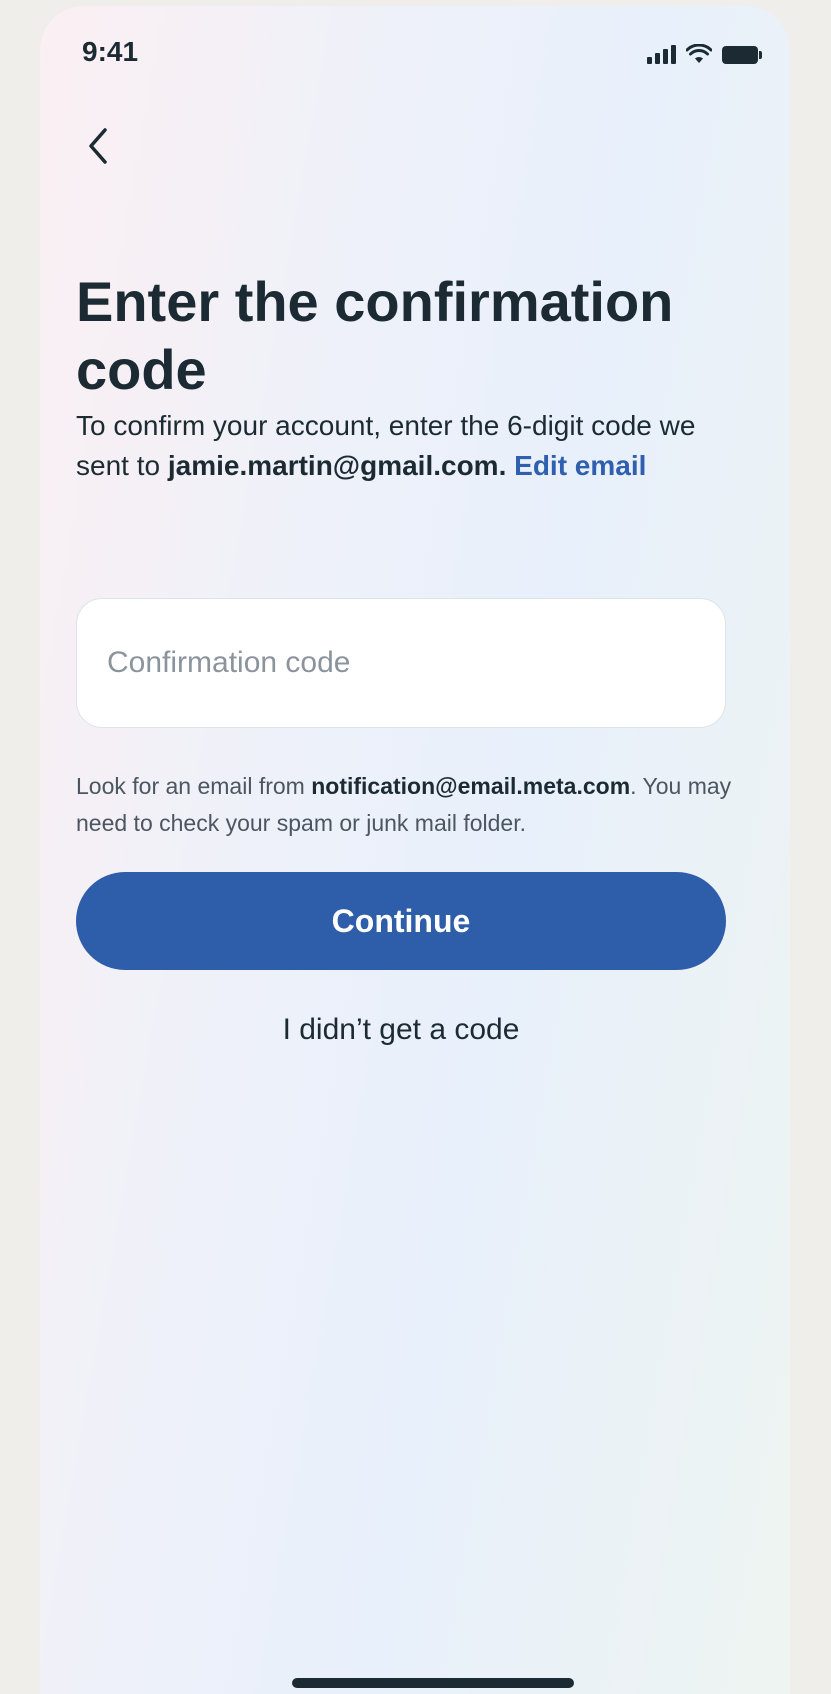 The height and width of the screenshot is (1694, 831). Describe the element at coordinates (401, 1030) in the screenshot. I see `no-code-link: I didn’t get a code` at that location.